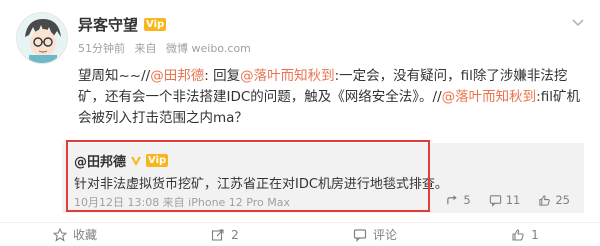 The width and height of the screenshot is (600, 246). I want to click on repost-author-row: @田邦德 Vip, so click(121, 160).